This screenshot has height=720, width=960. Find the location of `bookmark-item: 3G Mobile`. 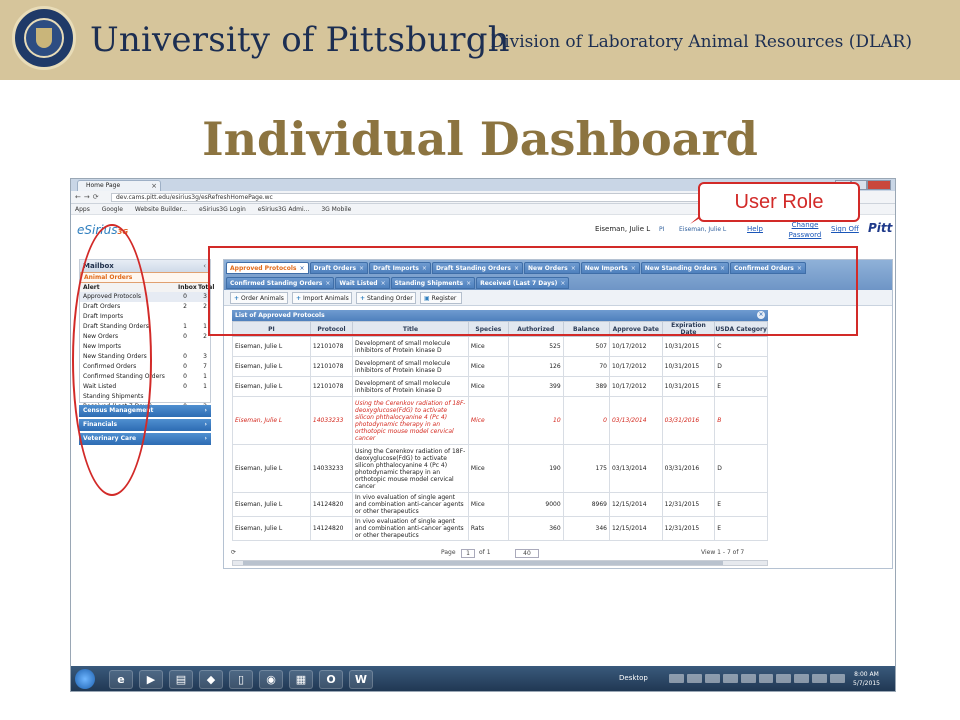

bookmark-item: 3G Mobile is located at coordinates (336, 209).